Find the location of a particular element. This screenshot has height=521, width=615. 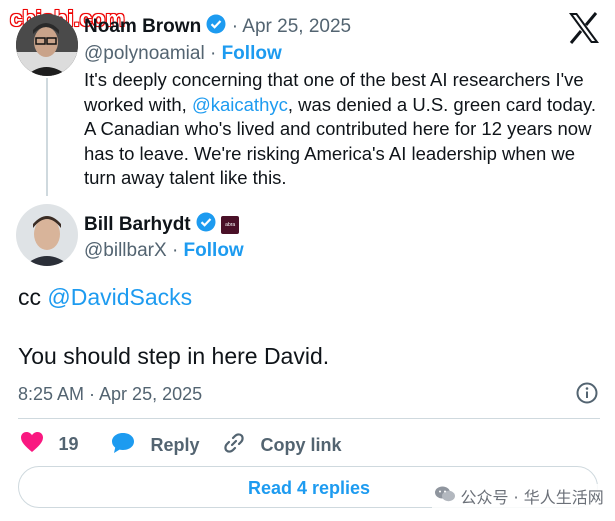

mention-link: @DavidSacks is located at coordinates (119, 297).